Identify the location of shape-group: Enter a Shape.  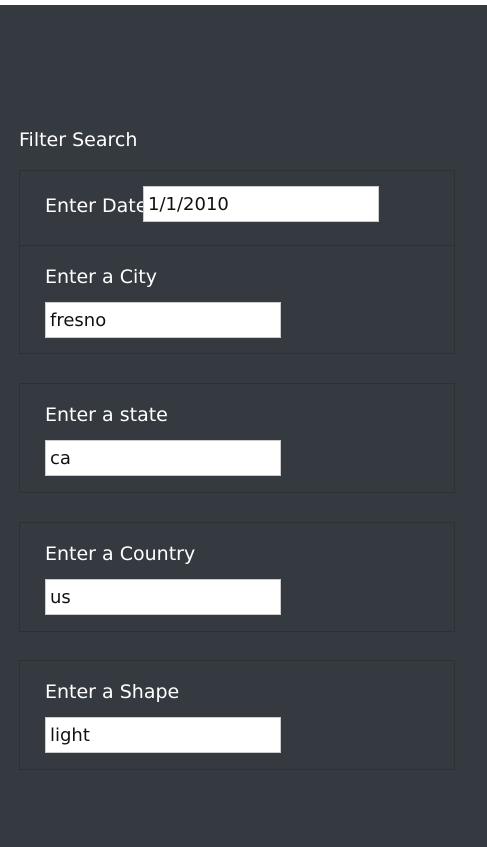
(237, 715).